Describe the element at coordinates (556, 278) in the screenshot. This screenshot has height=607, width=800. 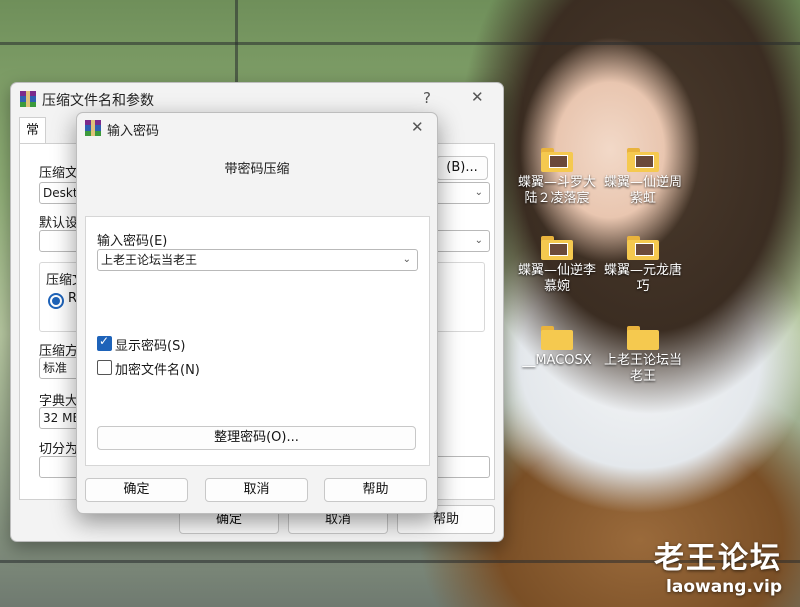
I see `desktop-icon-label: 蝶翼—仙逆李慕婉` at that location.